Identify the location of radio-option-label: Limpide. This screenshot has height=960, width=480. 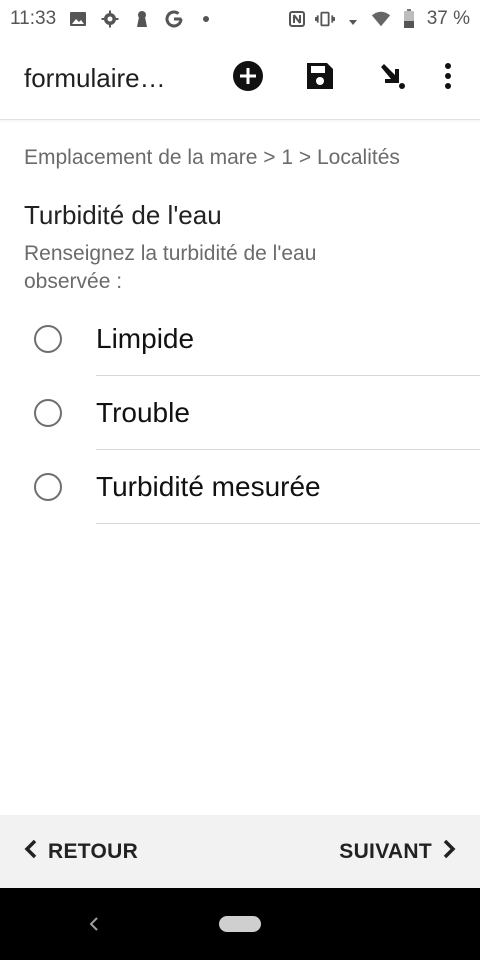
(145, 338).